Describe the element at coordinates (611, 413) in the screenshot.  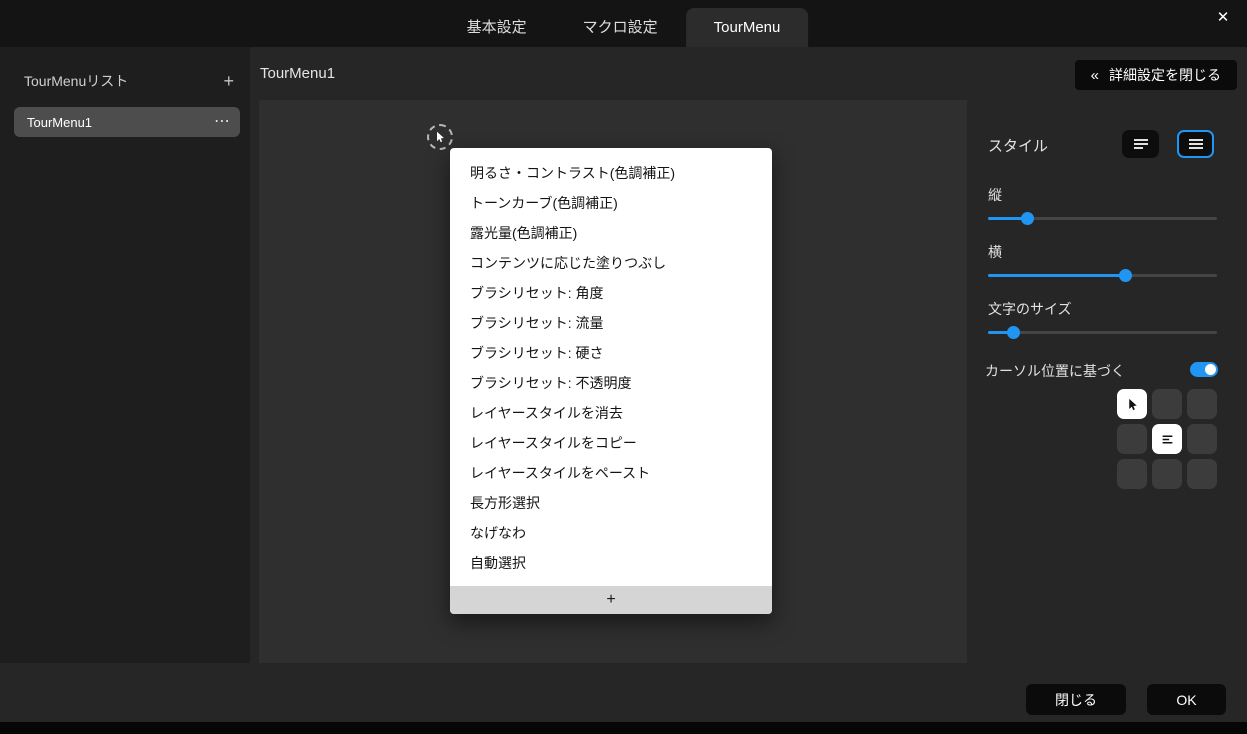
I see `menu-item: レイヤースタイルを消去` at that location.